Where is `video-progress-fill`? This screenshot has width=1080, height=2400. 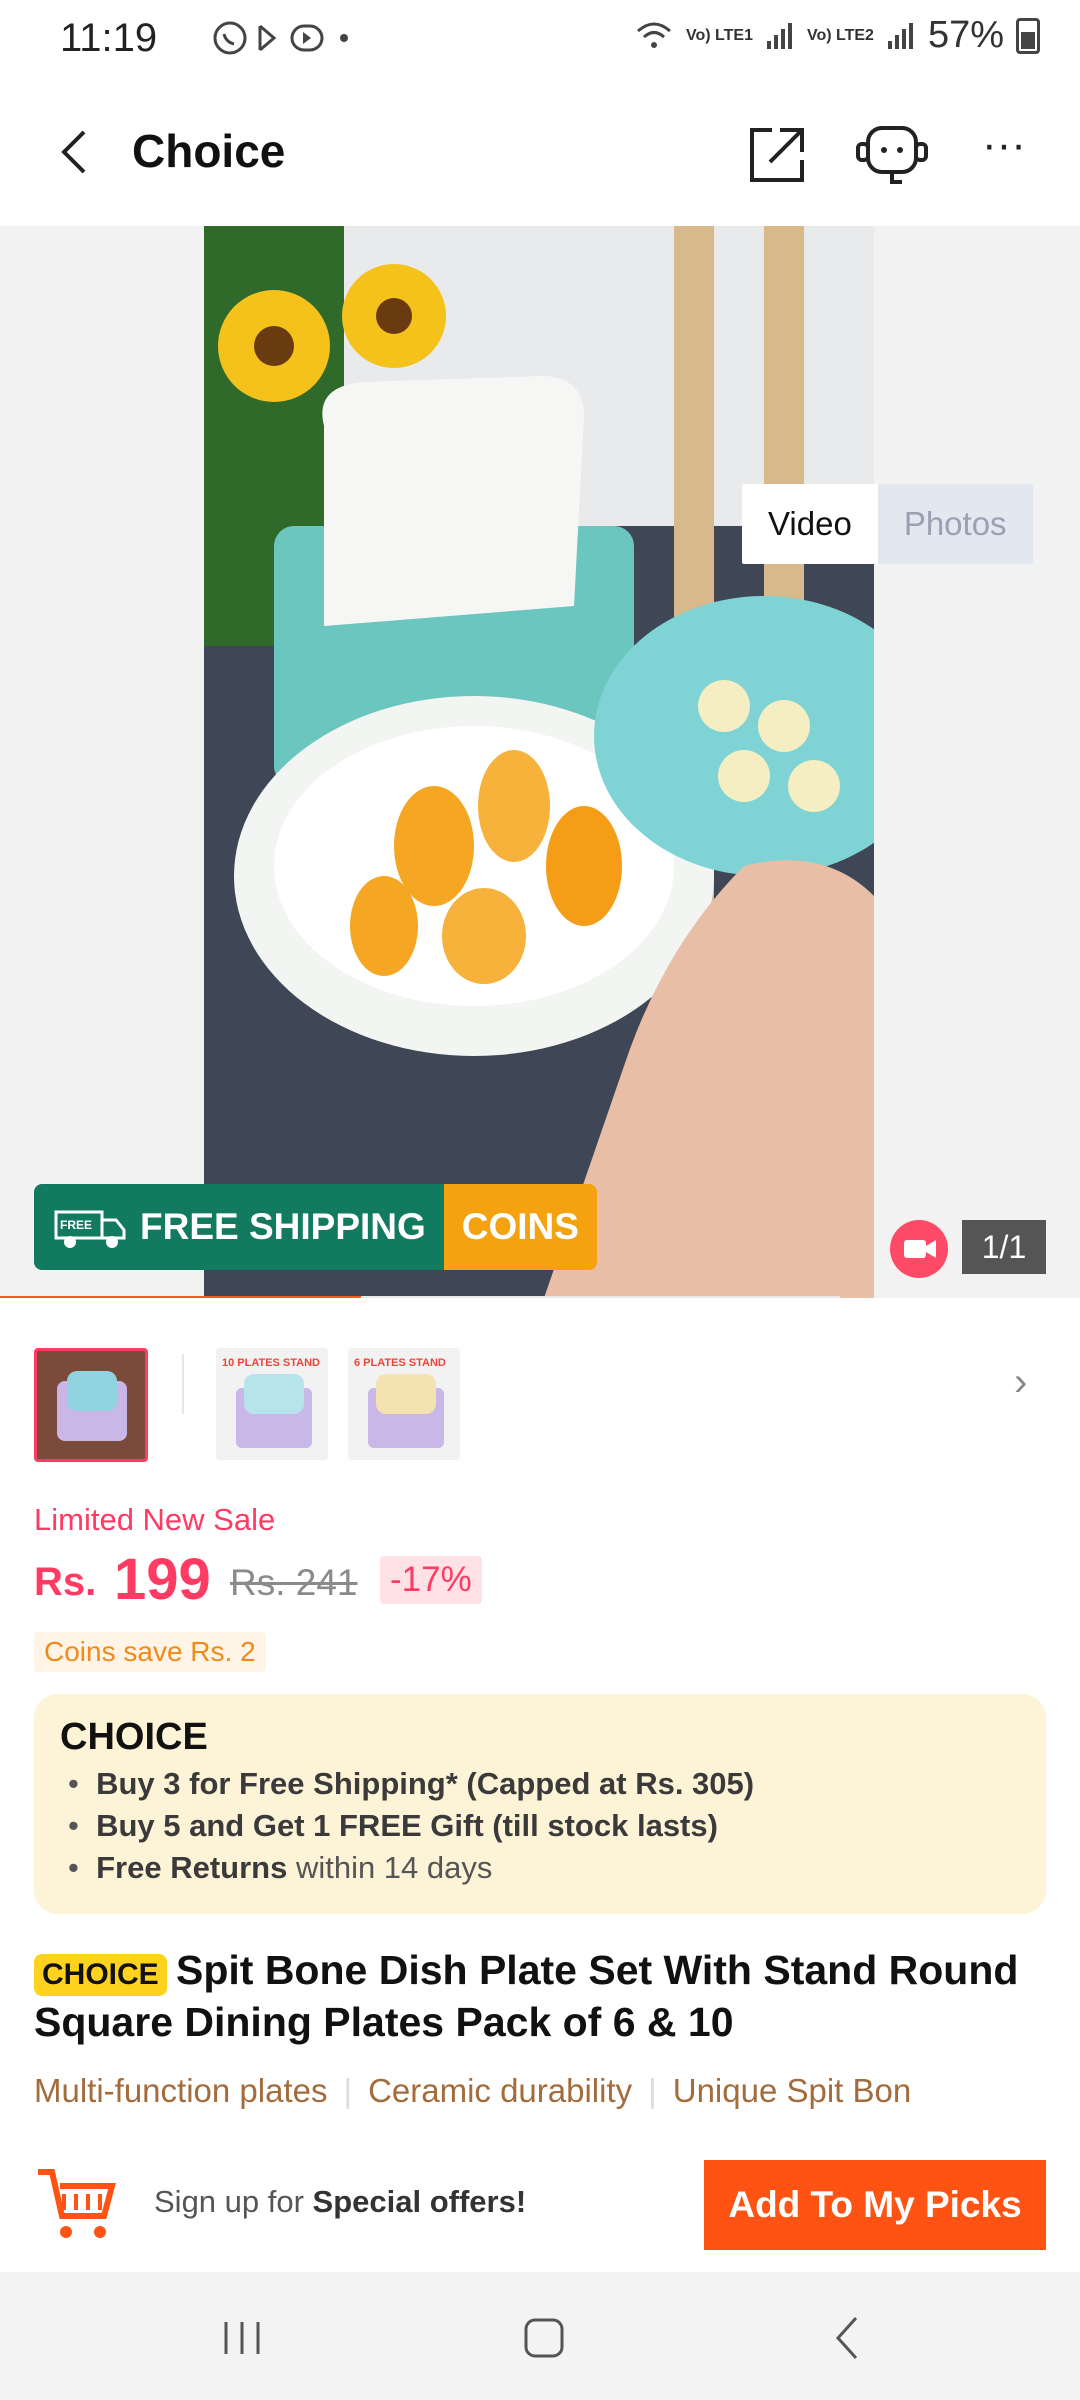 video-progress-fill is located at coordinates (180, 1297).